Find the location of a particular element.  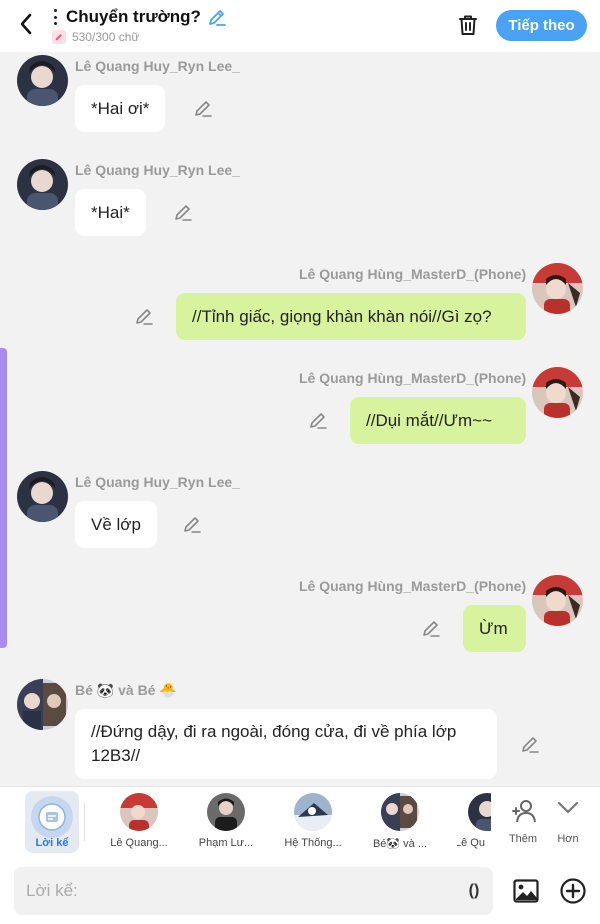

image-button is located at coordinates (526, 891).